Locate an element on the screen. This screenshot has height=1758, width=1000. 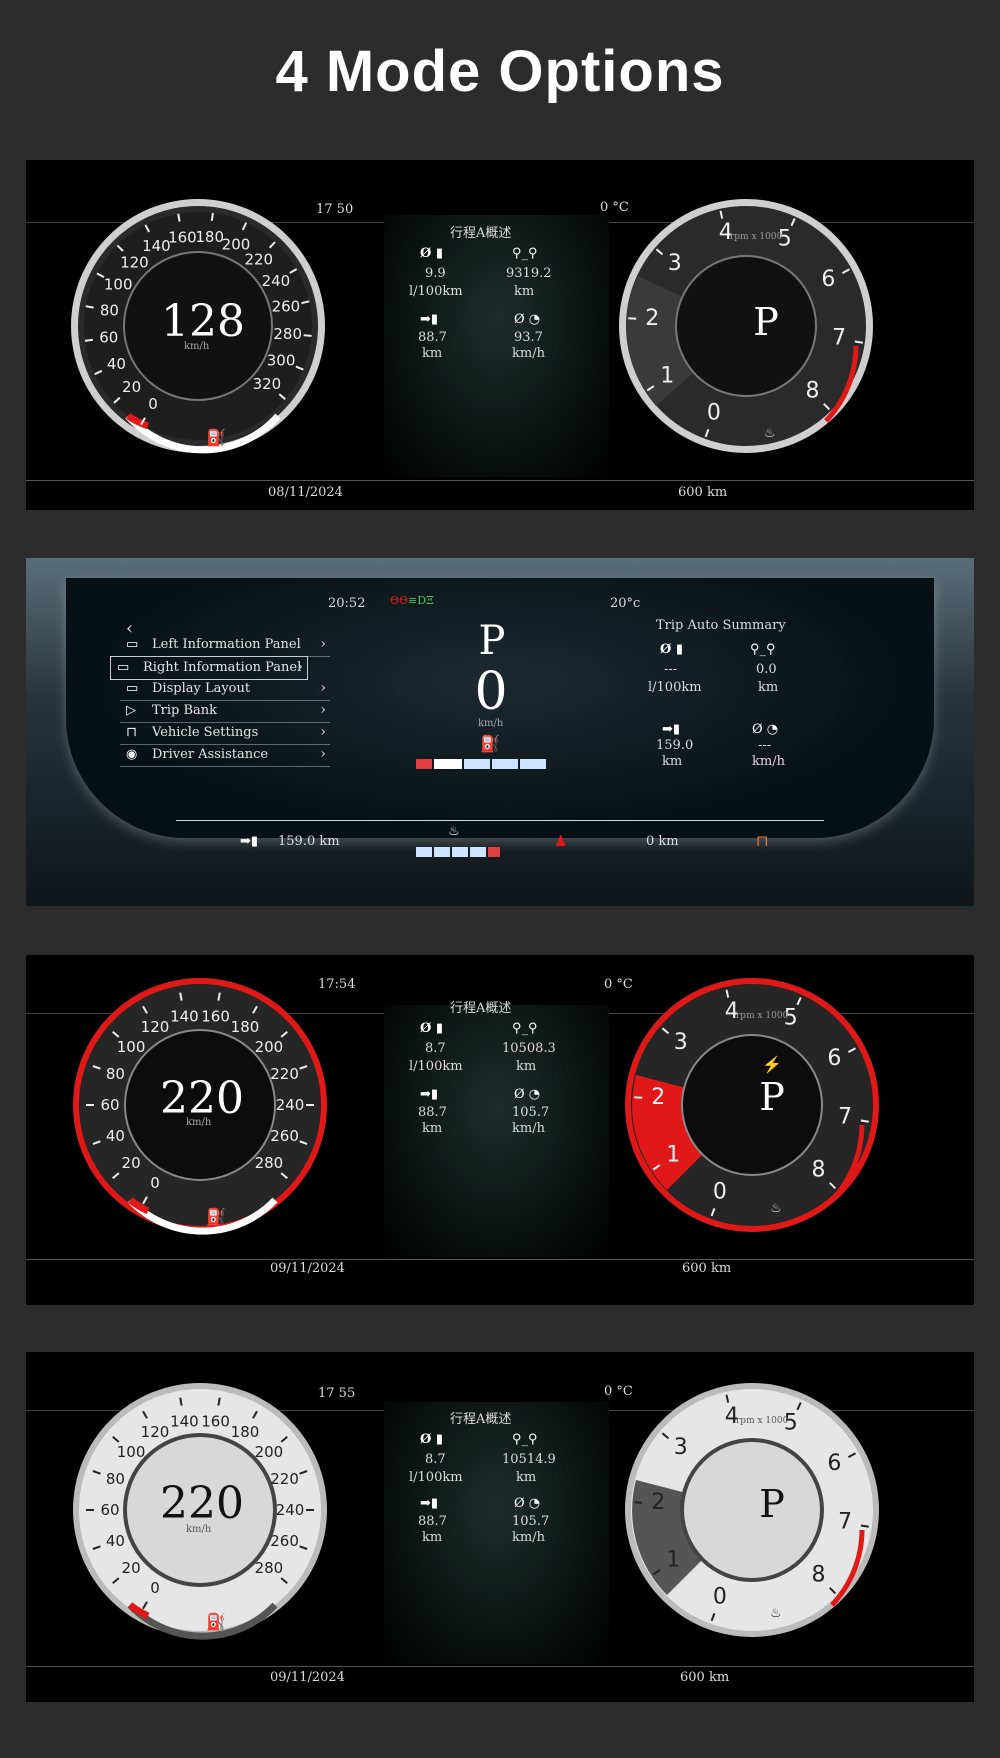
traction-icon: ⚡ is located at coordinates (772, 1064).